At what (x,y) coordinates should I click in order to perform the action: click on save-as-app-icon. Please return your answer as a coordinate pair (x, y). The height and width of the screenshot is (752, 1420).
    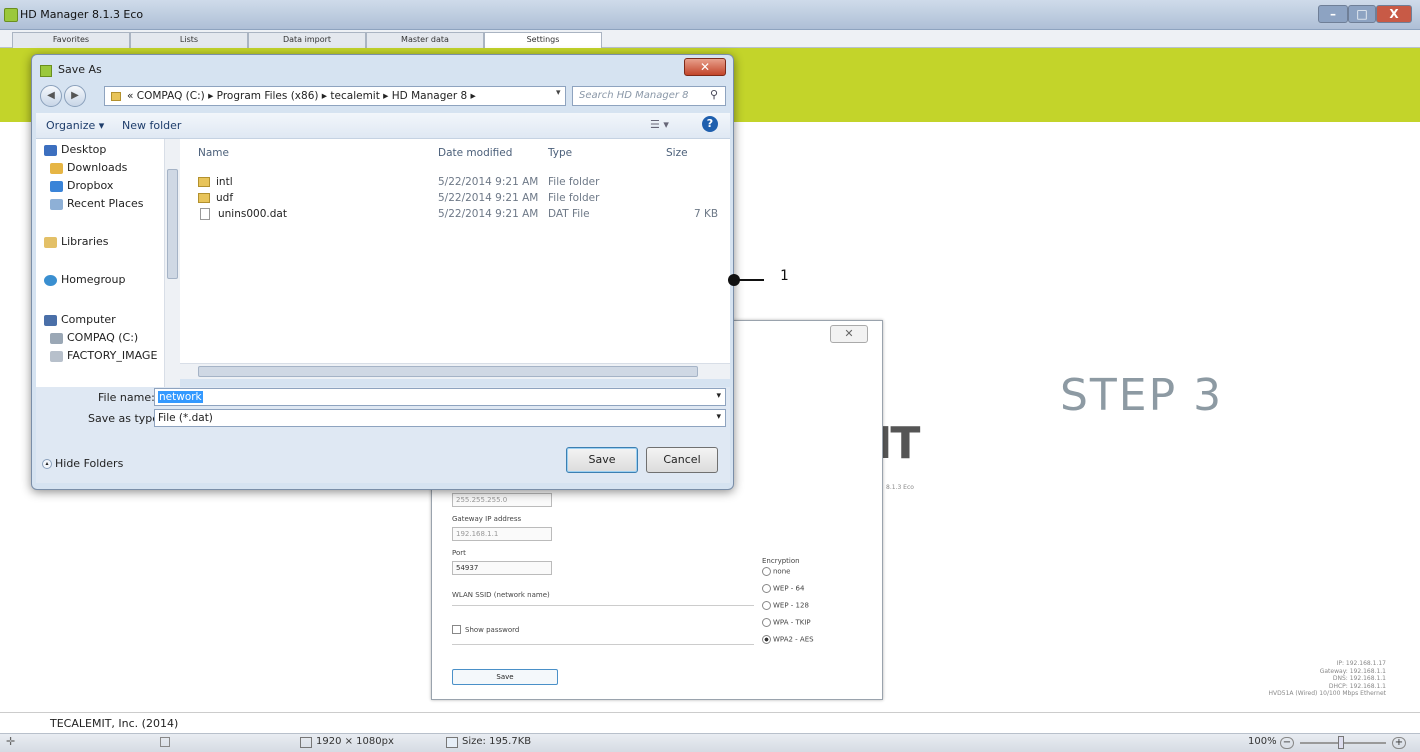
    Looking at the image, I should click on (46, 71).